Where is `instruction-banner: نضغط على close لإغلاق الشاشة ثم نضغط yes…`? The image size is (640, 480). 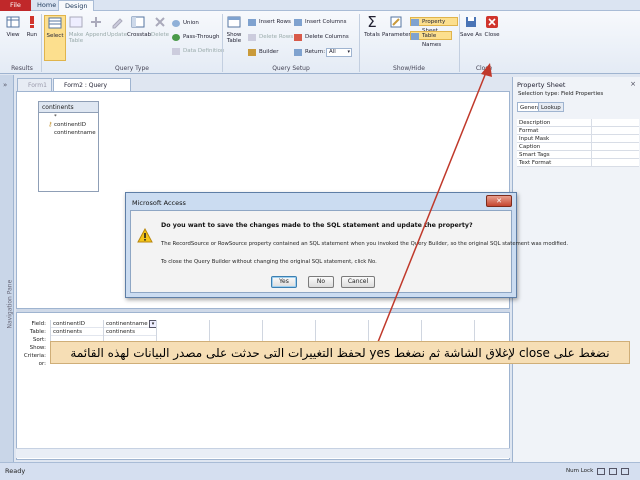 instruction-banner: نضغط على close لإغلاق الشاشة ثم نضغط yes… is located at coordinates (340, 352).